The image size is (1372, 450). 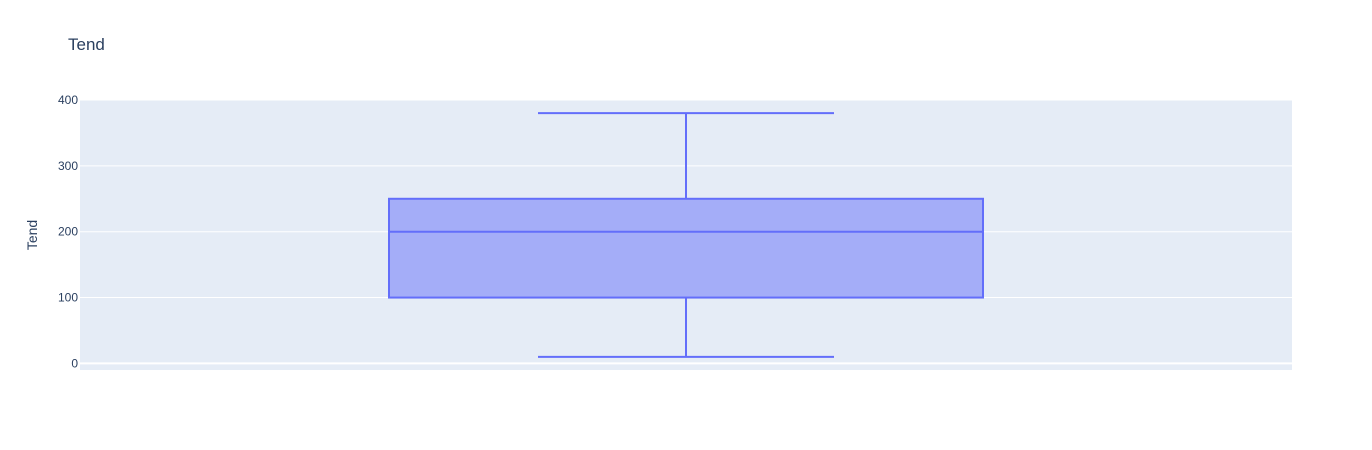 I want to click on chart-title: Tend, so click(x=86, y=44).